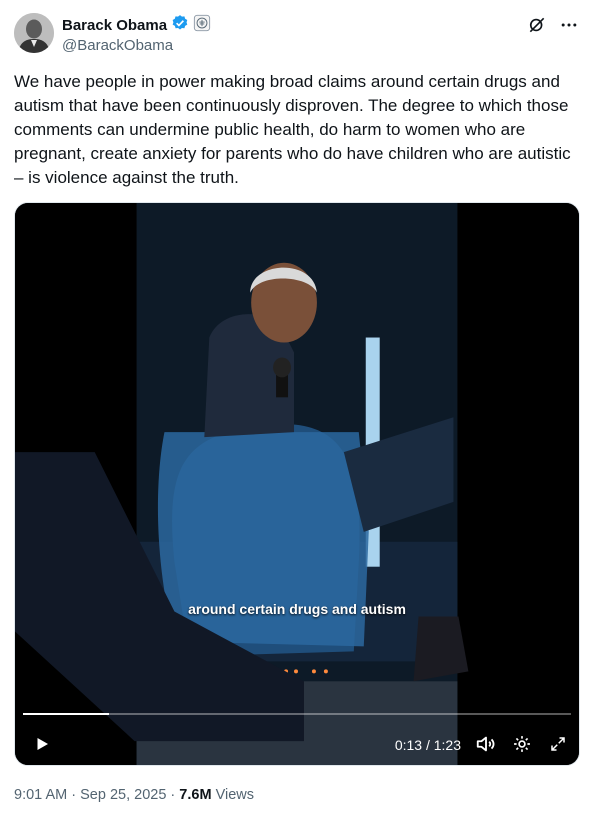 Image resolution: width=592 pixels, height=815 pixels. Describe the element at coordinates (42, 744) in the screenshot. I see `play-icon` at that location.